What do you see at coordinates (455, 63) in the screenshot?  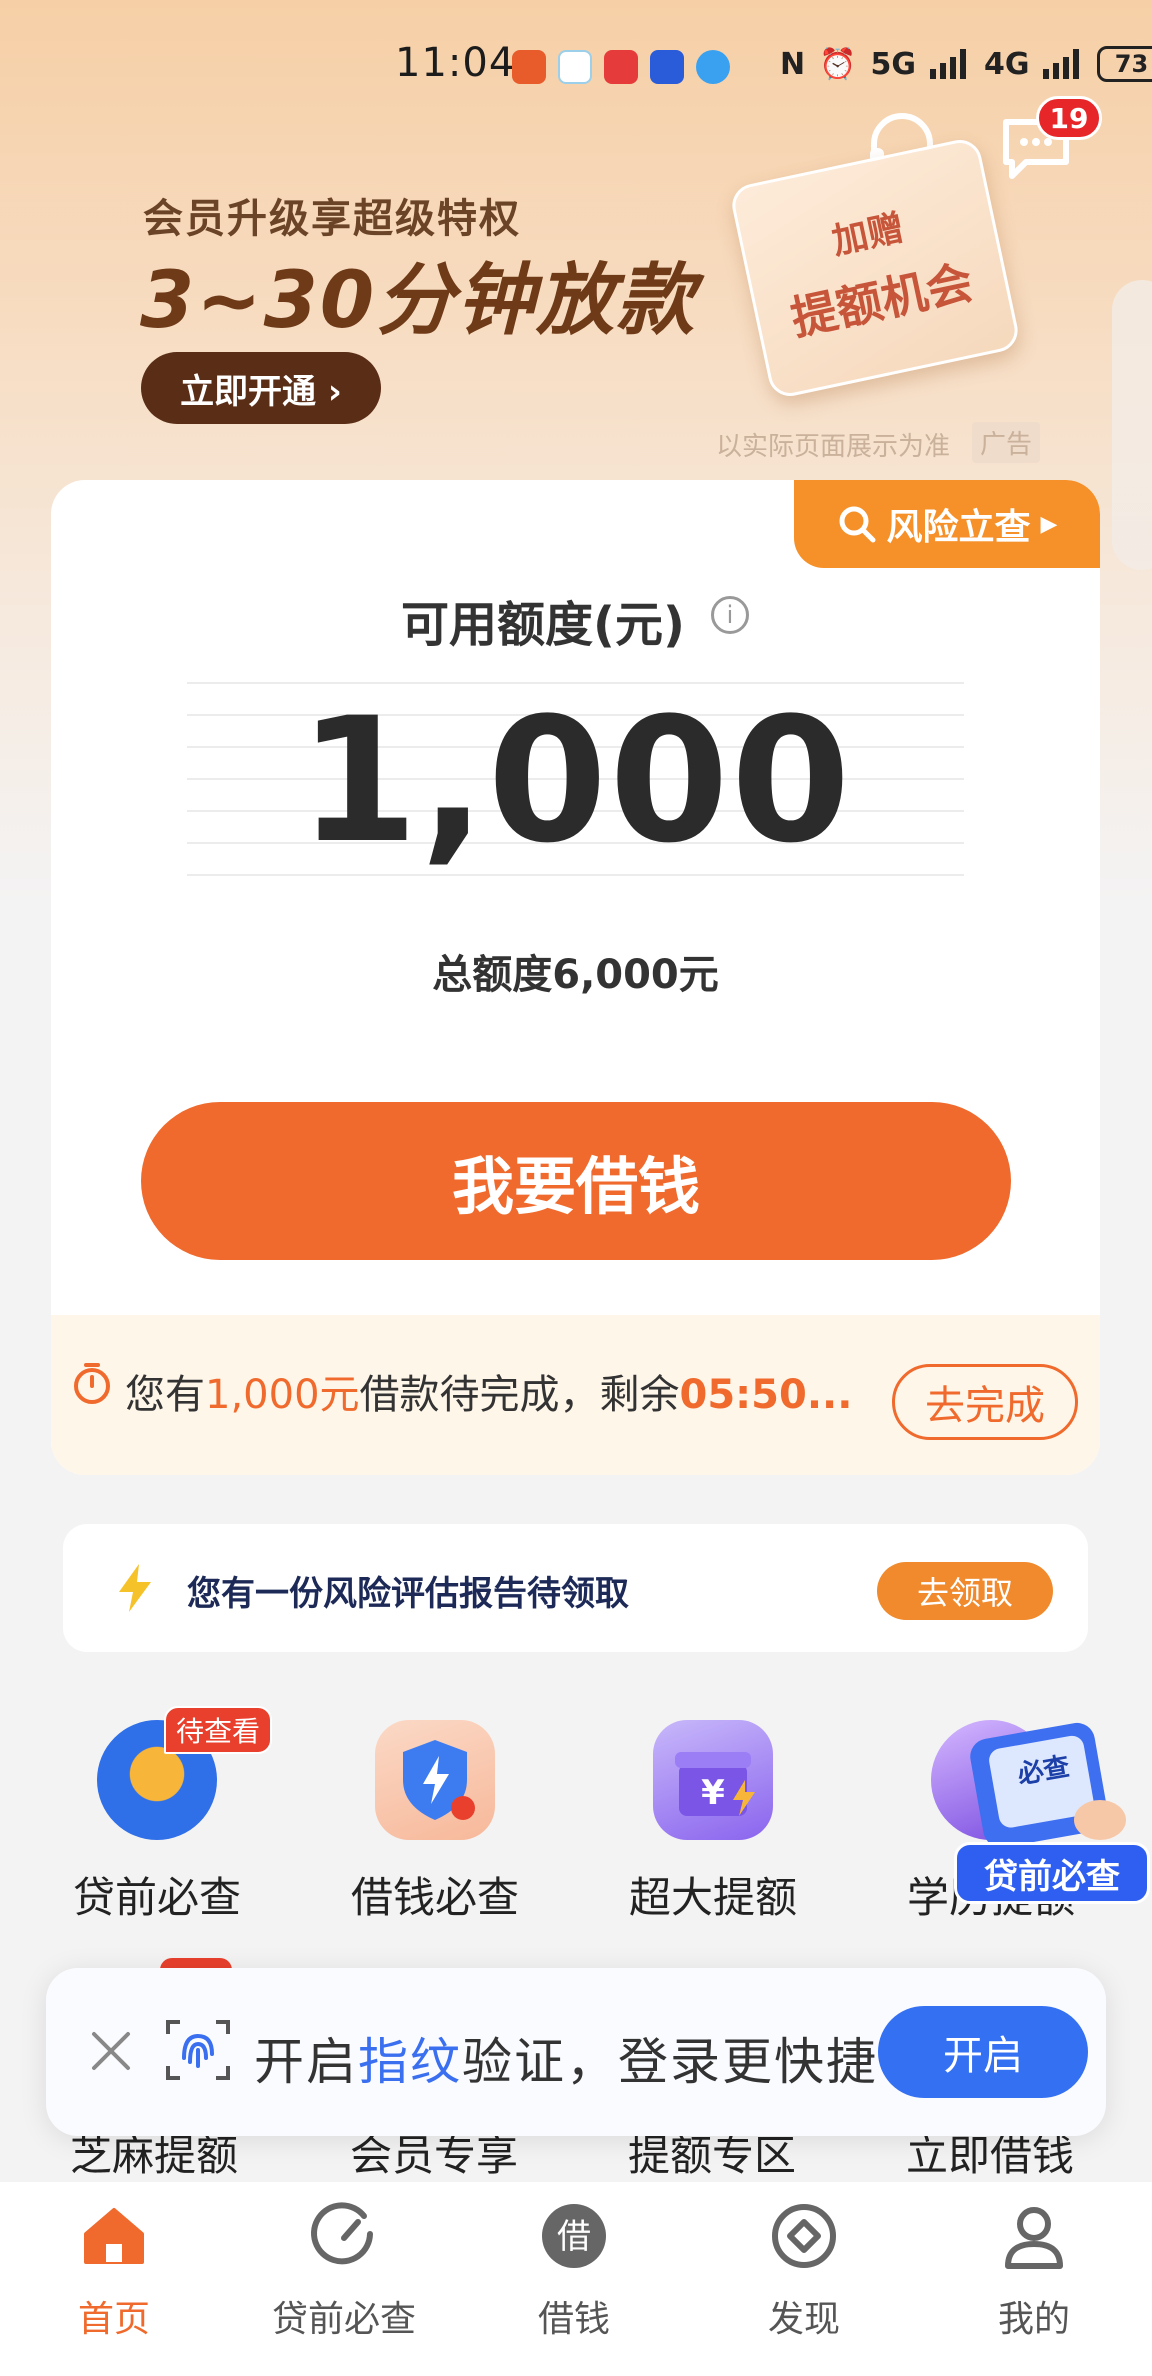 I see `status-time: 11:04` at bounding box center [455, 63].